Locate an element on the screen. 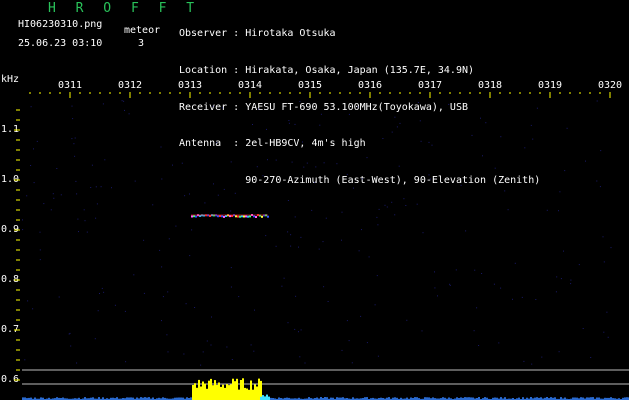 This screenshot has width=629, height=400. signal-spectrum is located at coordinates (325, 389).